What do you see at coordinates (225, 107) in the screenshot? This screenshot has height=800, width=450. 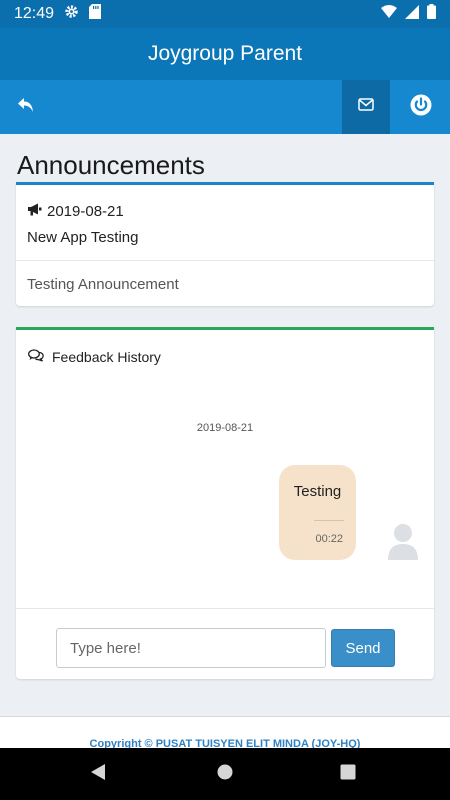 I see `toolbar` at bounding box center [225, 107].